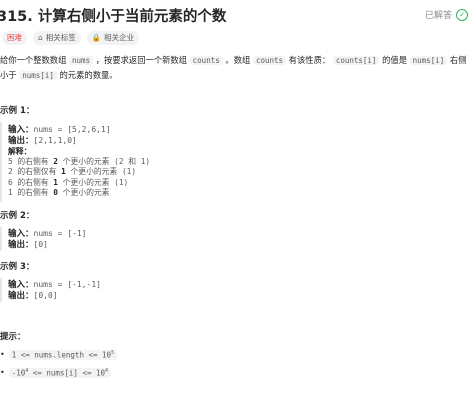 The width and height of the screenshot is (474, 406). Describe the element at coordinates (13, 337) in the screenshot. I see `constraints-heading: 提示：` at that location.